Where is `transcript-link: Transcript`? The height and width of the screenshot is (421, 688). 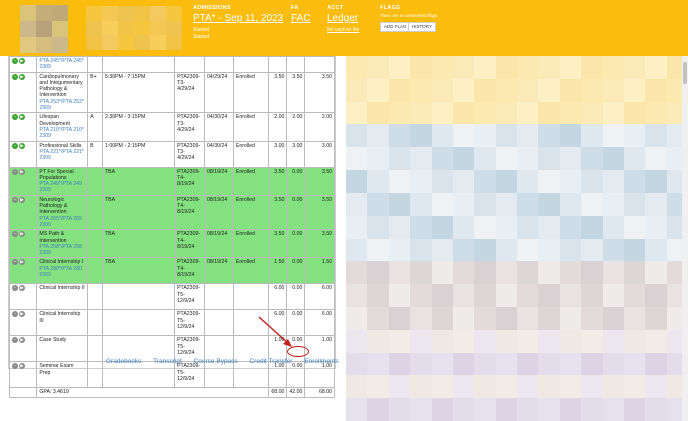 transcript-link: Transcript is located at coordinates (167, 361).